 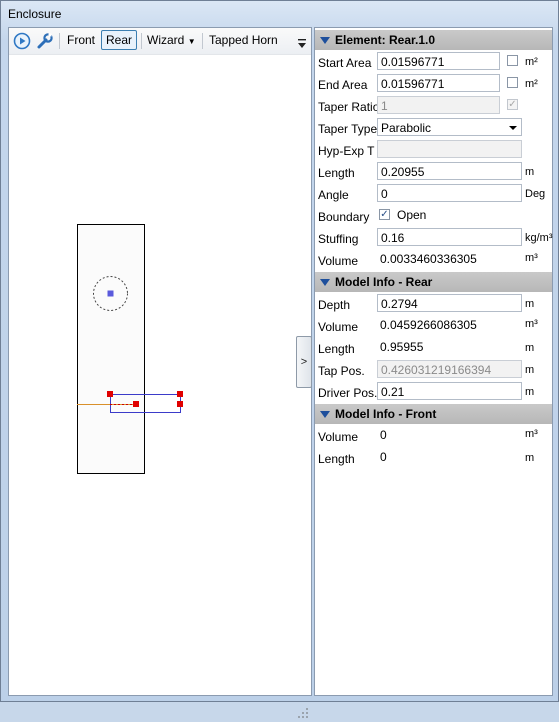 What do you see at coordinates (530, 172) in the screenshot?
I see `length-unit: m` at bounding box center [530, 172].